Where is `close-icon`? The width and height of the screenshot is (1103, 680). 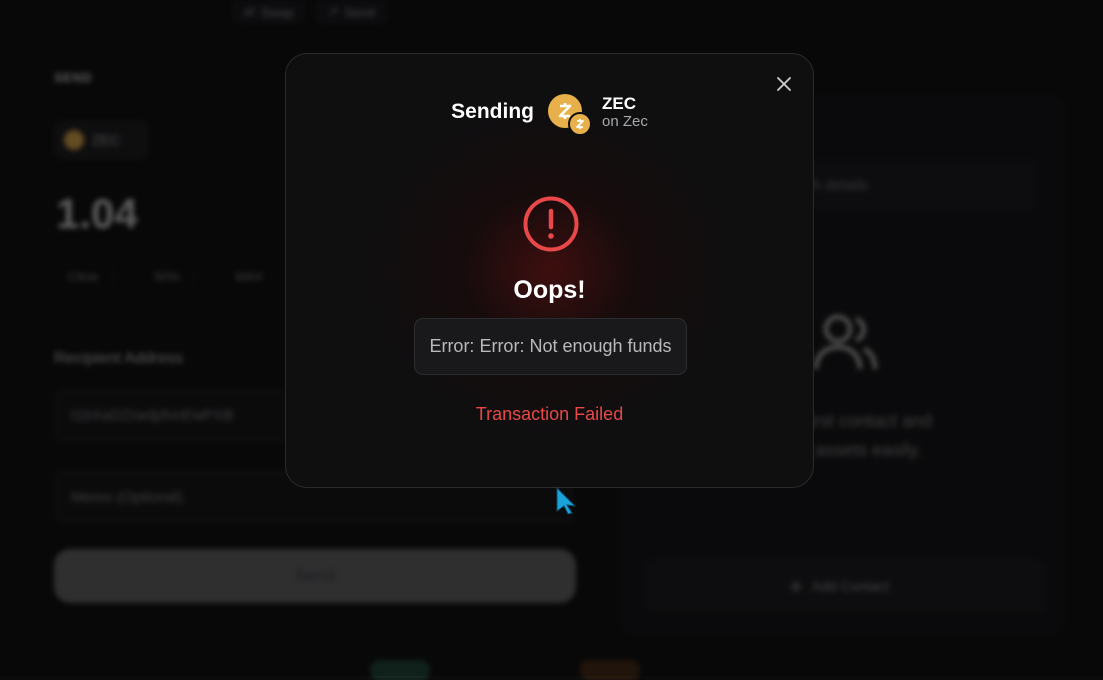
close-icon is located at coordinates (784, 84).